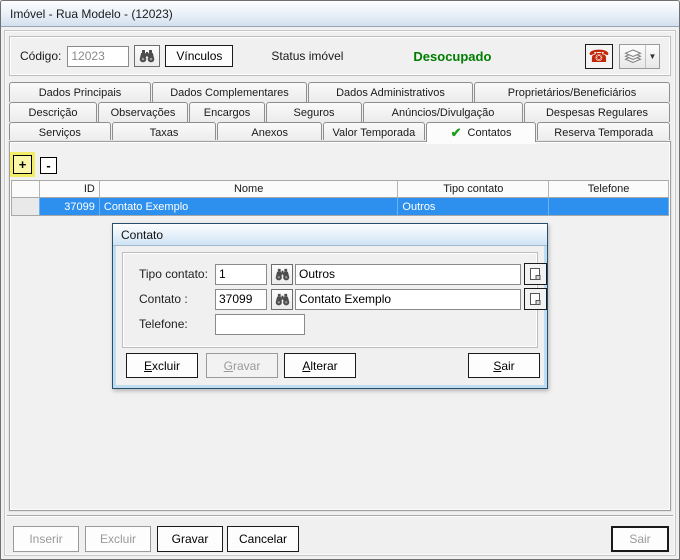 The width and height of the screenshot is (680, 560). I want to click on tab-anexos: Anexos, so click(270, 132).